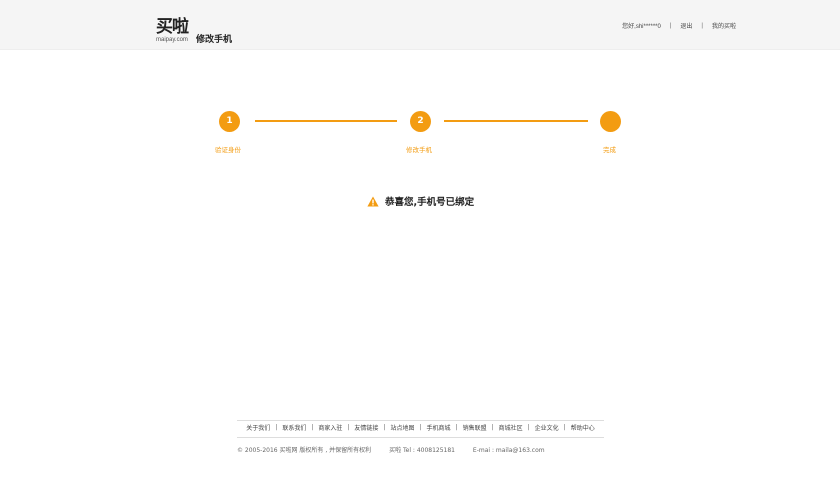 The width and height of the screenshot is (840, 480). I want to click on success-message: 恭喜您,手机号已绑定, so click(420, 201).